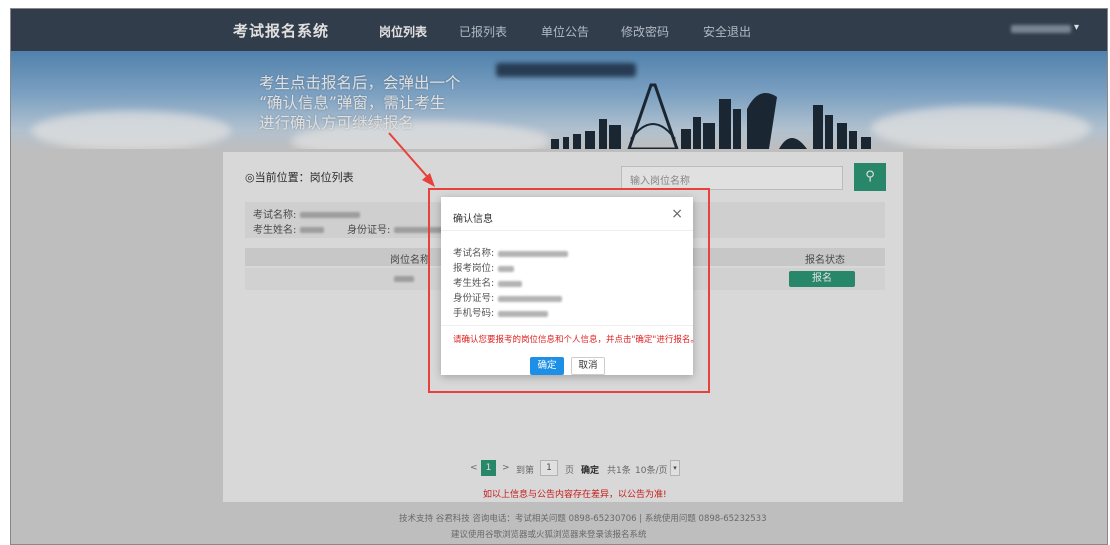 The height and width of the screenshot is (545, 1110). Describe the element at coordinates (588, 366) in the screenshot. I see `cancel-button: 取消` at that location.